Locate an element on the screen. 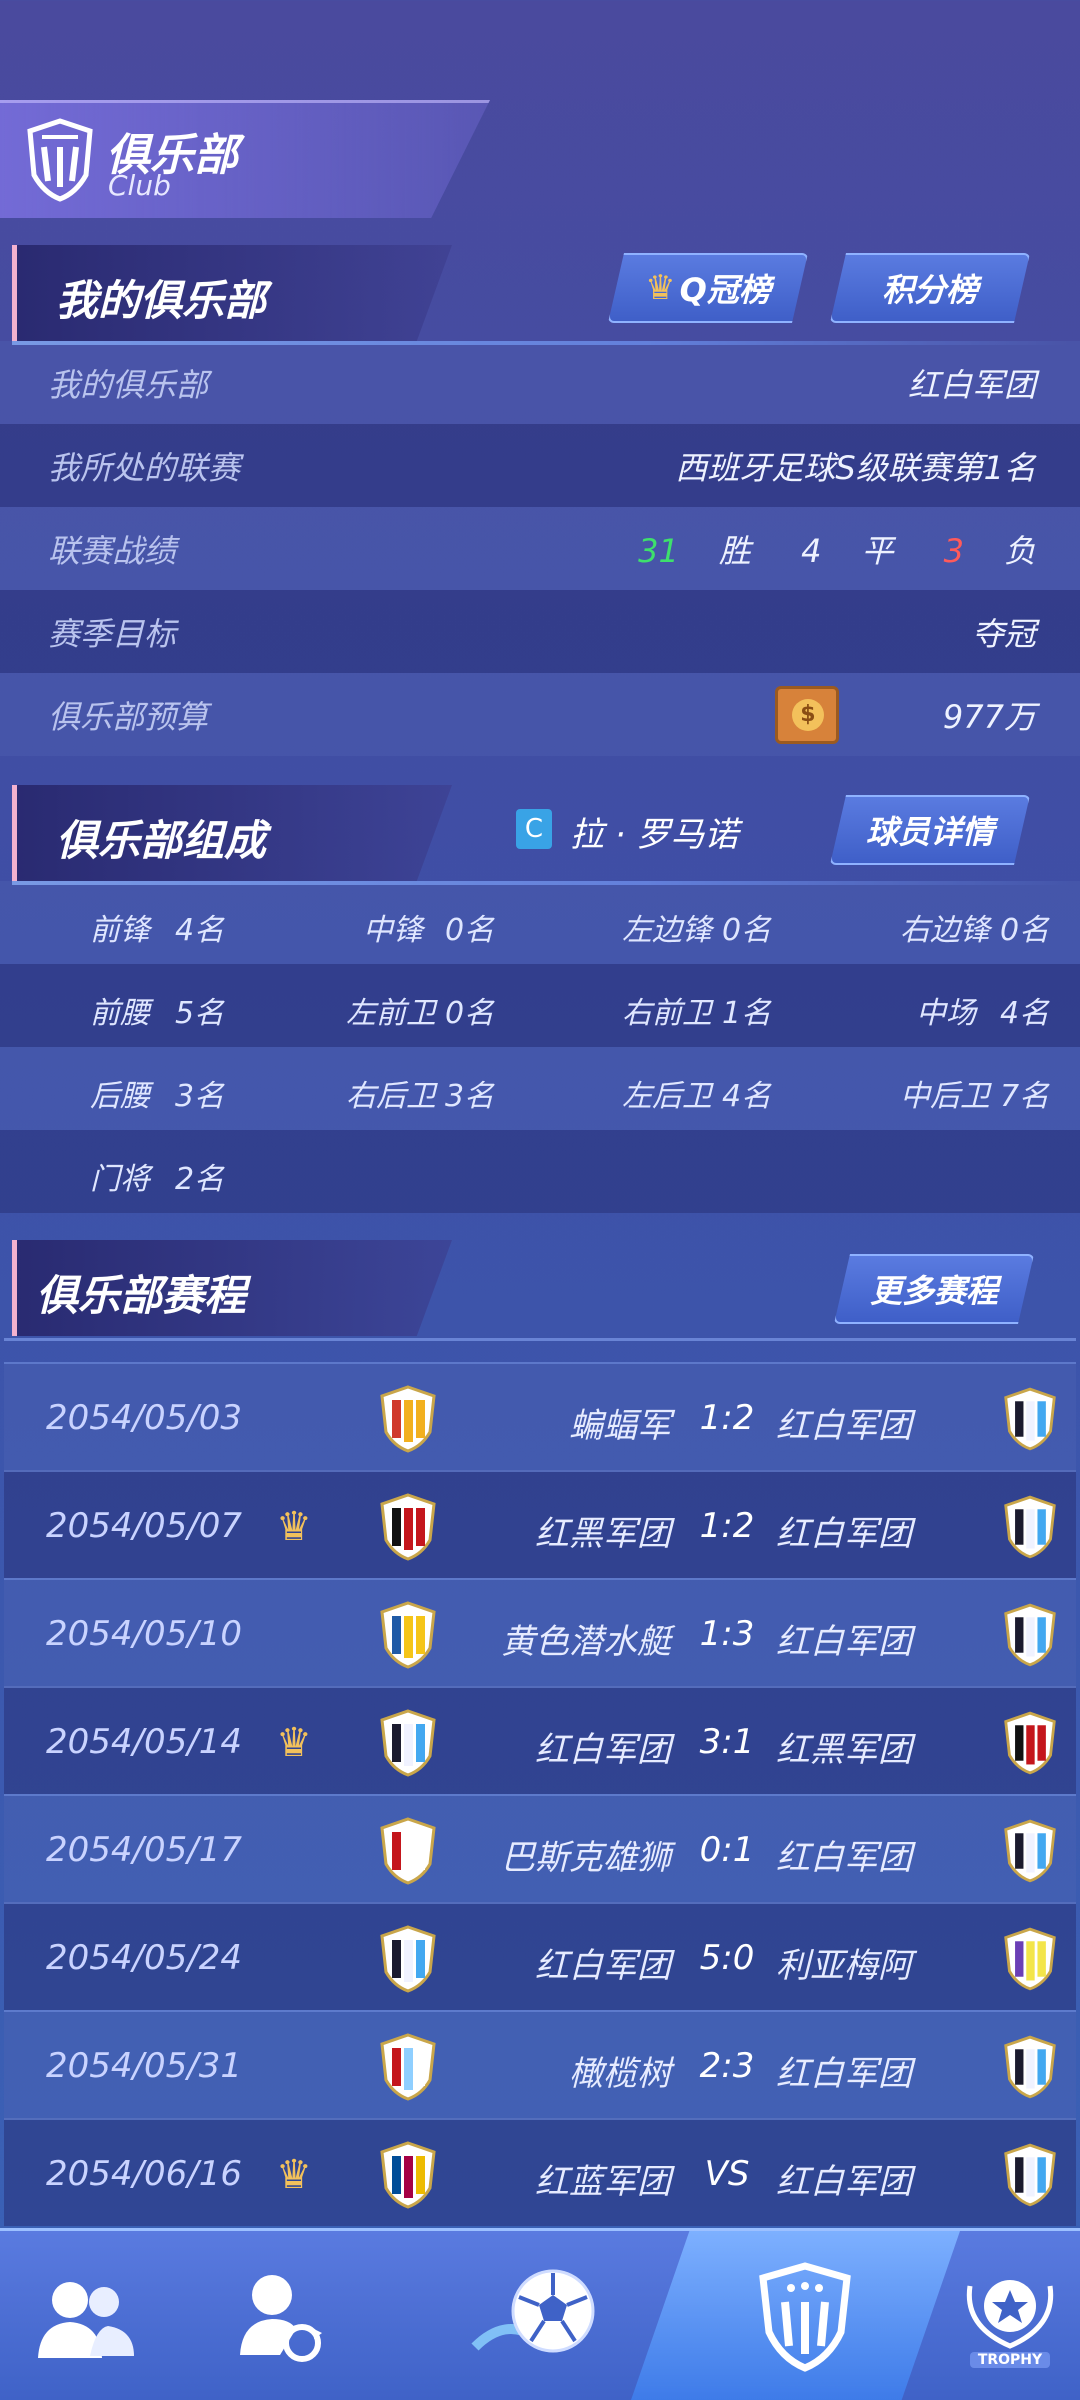  fixture-row: 2054/05/31 橄榄树 2:3 红白军团 is located at coordinates (540, 2064).